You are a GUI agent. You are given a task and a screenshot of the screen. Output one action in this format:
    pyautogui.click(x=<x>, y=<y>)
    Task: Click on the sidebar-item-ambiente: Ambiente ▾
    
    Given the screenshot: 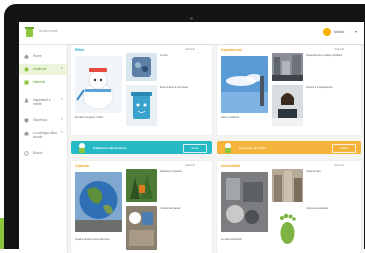 What is the action you would take?
    pyautogui.click(x=43, y=69)
    